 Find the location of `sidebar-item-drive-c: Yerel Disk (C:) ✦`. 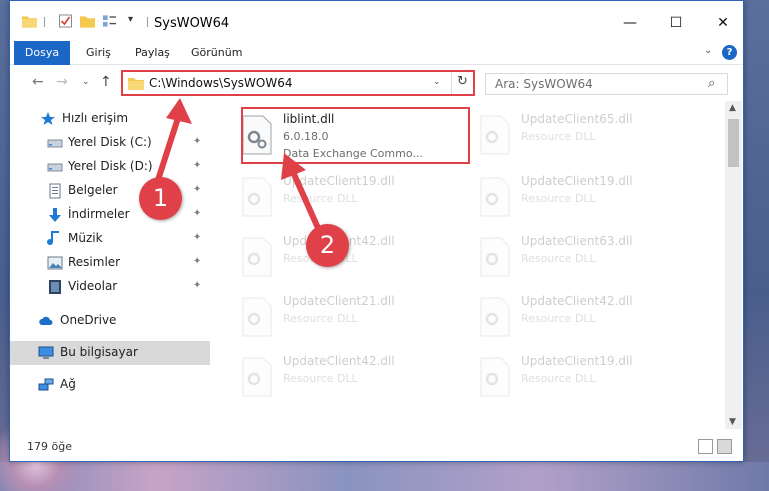

sidebar-item-drive-c: Yerel Disk (C:) ✦ is located at coordinates (110, 143).